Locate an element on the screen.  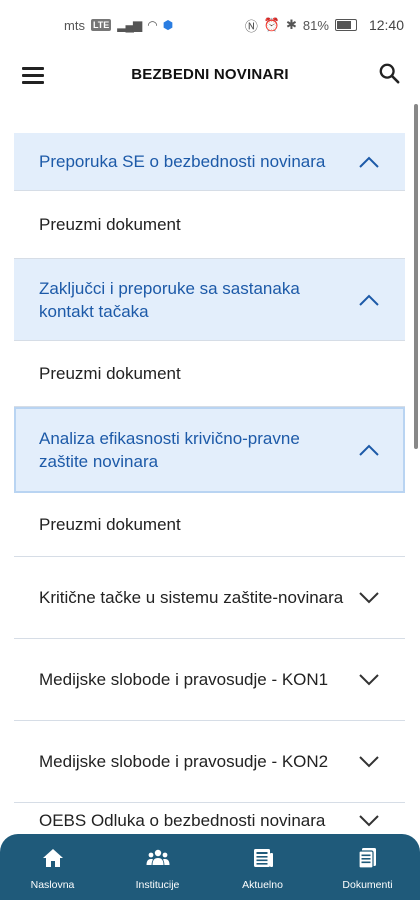
carrier-label: mts is located at coordinates (74, 25).